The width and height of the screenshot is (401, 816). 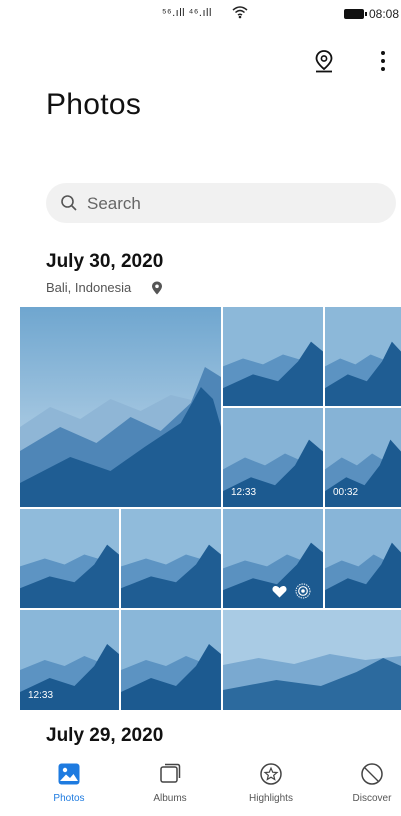 What do you see at coordinates (69, 203) in the screenshot?
I see `search-icon` at bounding box center [69, 203].